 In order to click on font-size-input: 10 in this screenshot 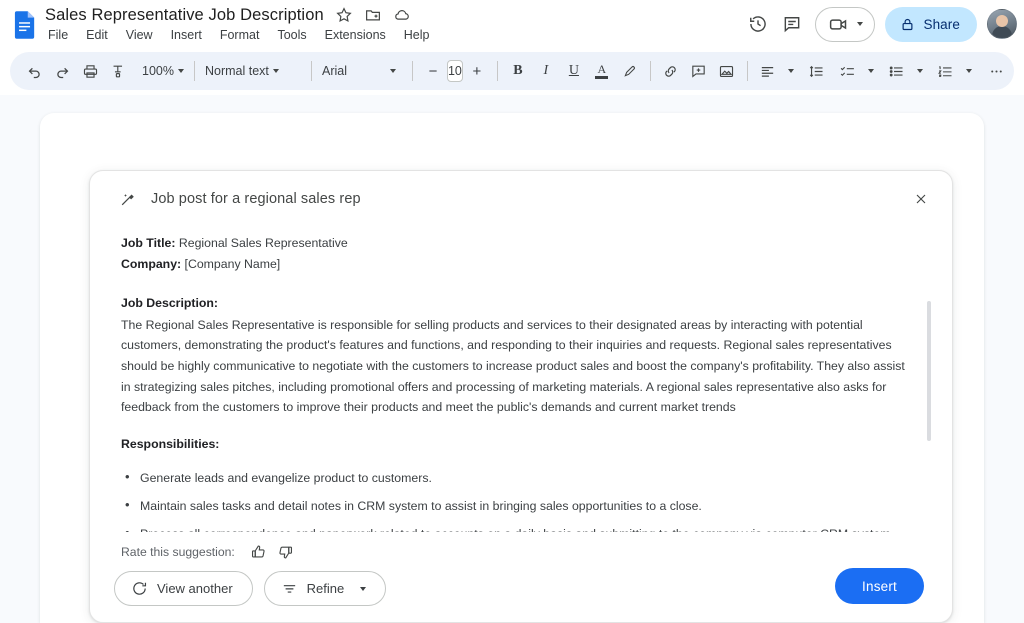, I will do `click(454, 71)`.